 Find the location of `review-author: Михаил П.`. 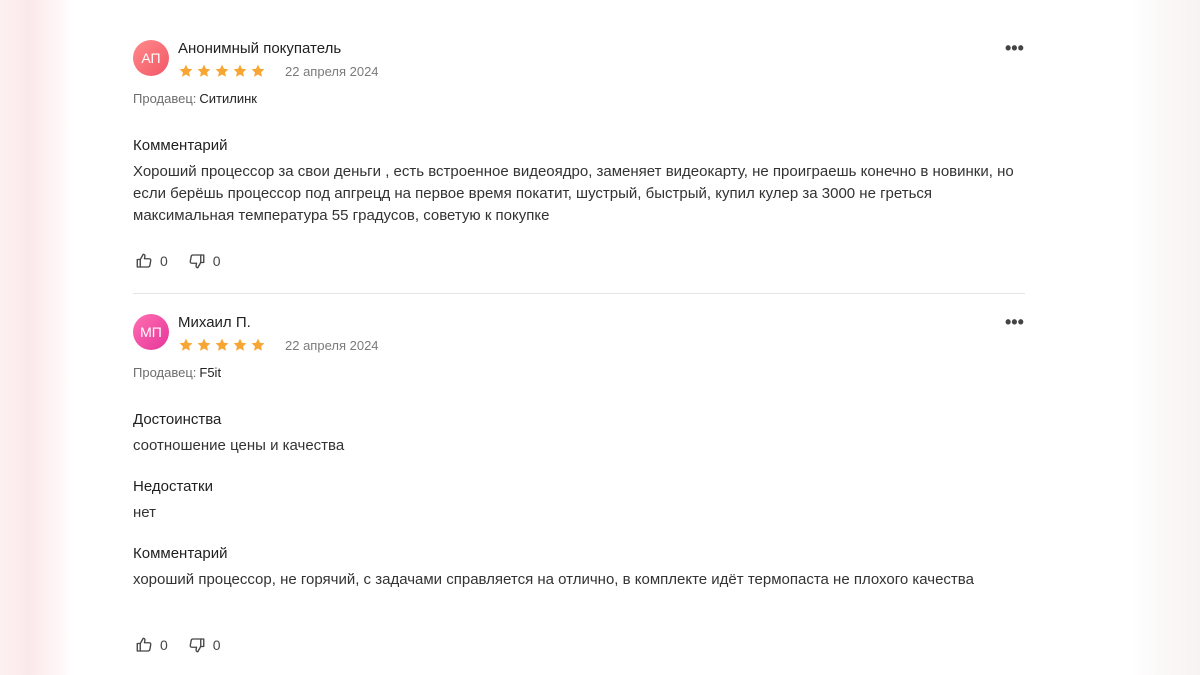

review-author: Михаил П. is located at coordinates (214, 322).